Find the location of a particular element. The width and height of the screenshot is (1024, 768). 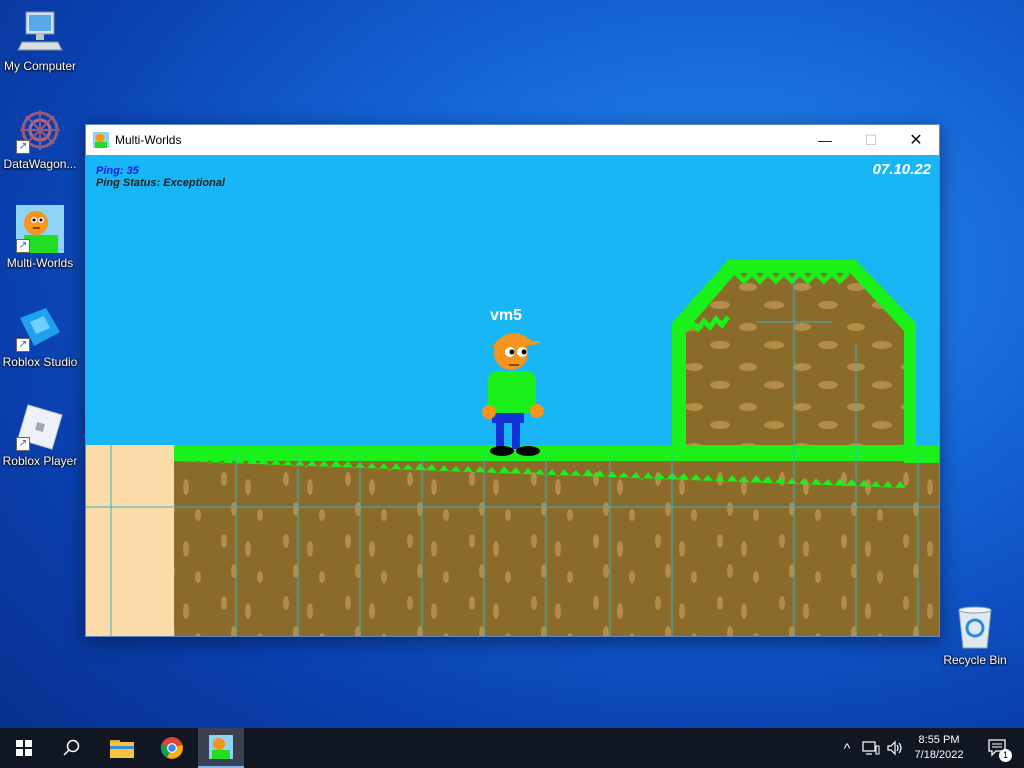

close-icon: ✕ is located at coordinates (916, 140).